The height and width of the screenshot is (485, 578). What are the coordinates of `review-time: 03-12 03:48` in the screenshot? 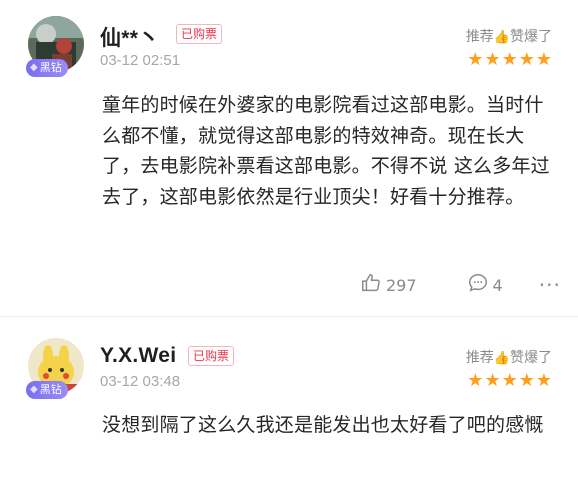 It's located at (140, 381).